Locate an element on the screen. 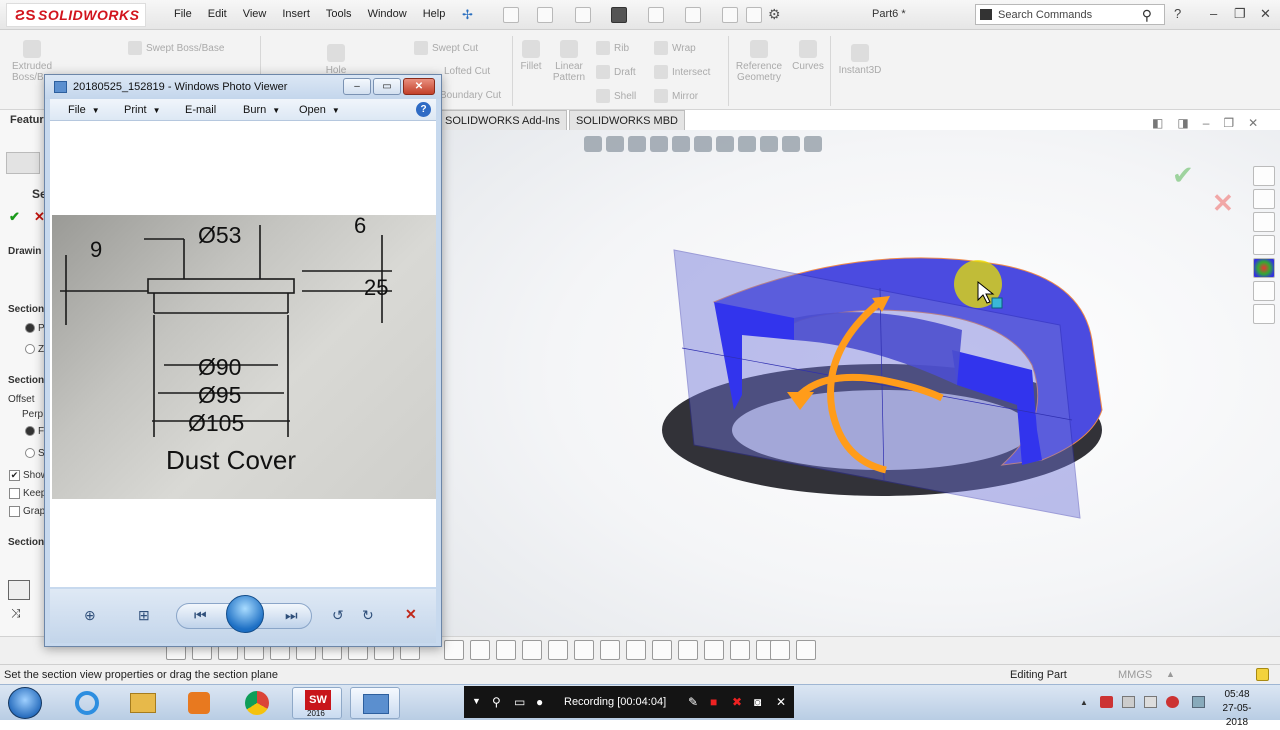 The height and width of the screenshot is (730, 1280). curves-button: Curves is located at coordinates (808, 56).